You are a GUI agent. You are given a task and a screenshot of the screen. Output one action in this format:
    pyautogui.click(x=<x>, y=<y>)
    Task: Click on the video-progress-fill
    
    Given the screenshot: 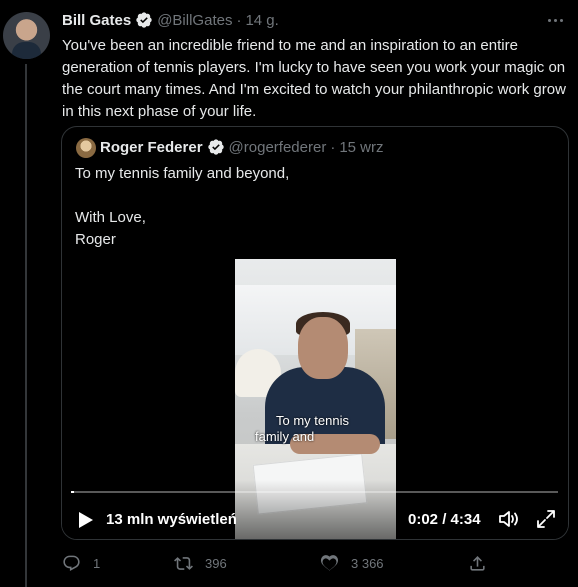 What is the action you would take?
    pyautogui.click(x=73, y=492)
    